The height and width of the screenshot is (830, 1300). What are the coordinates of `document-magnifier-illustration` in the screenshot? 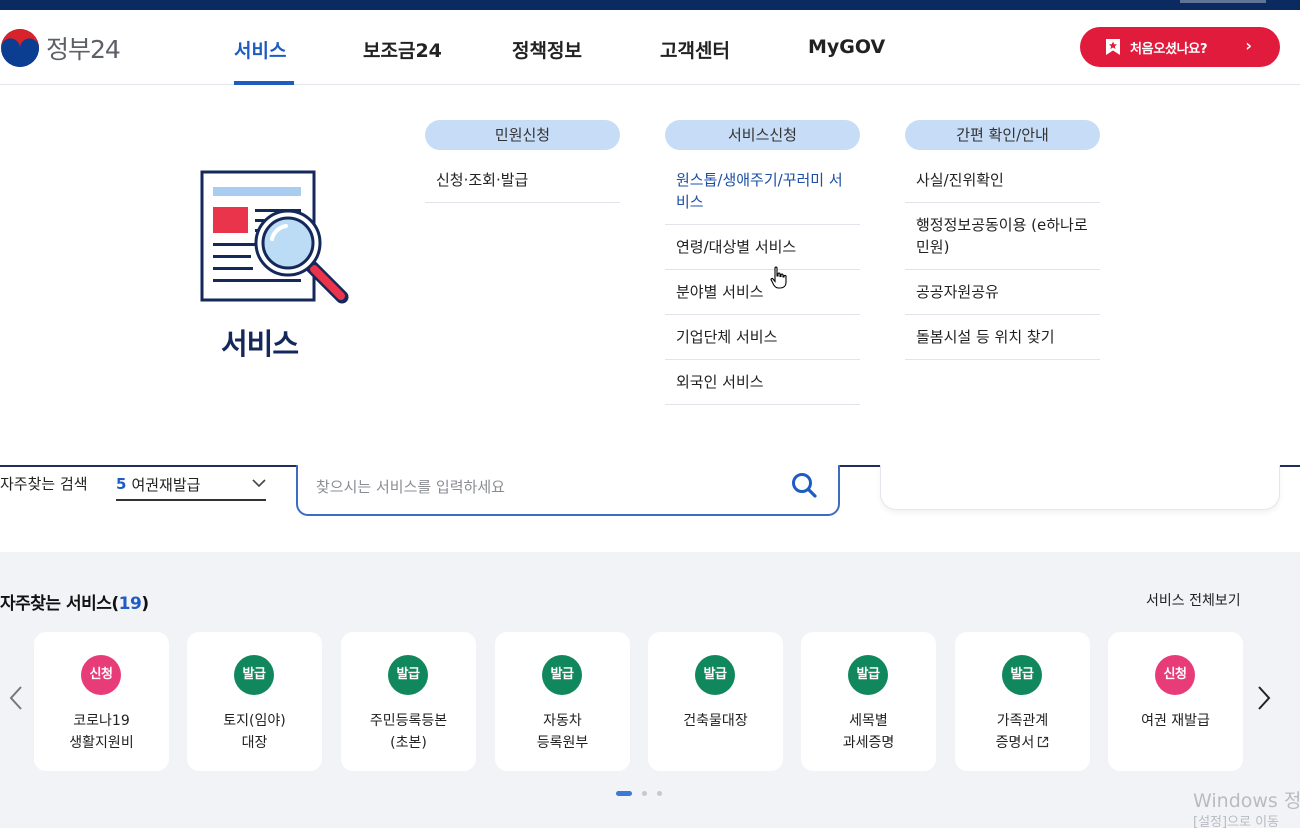 It's located at (274, 237).